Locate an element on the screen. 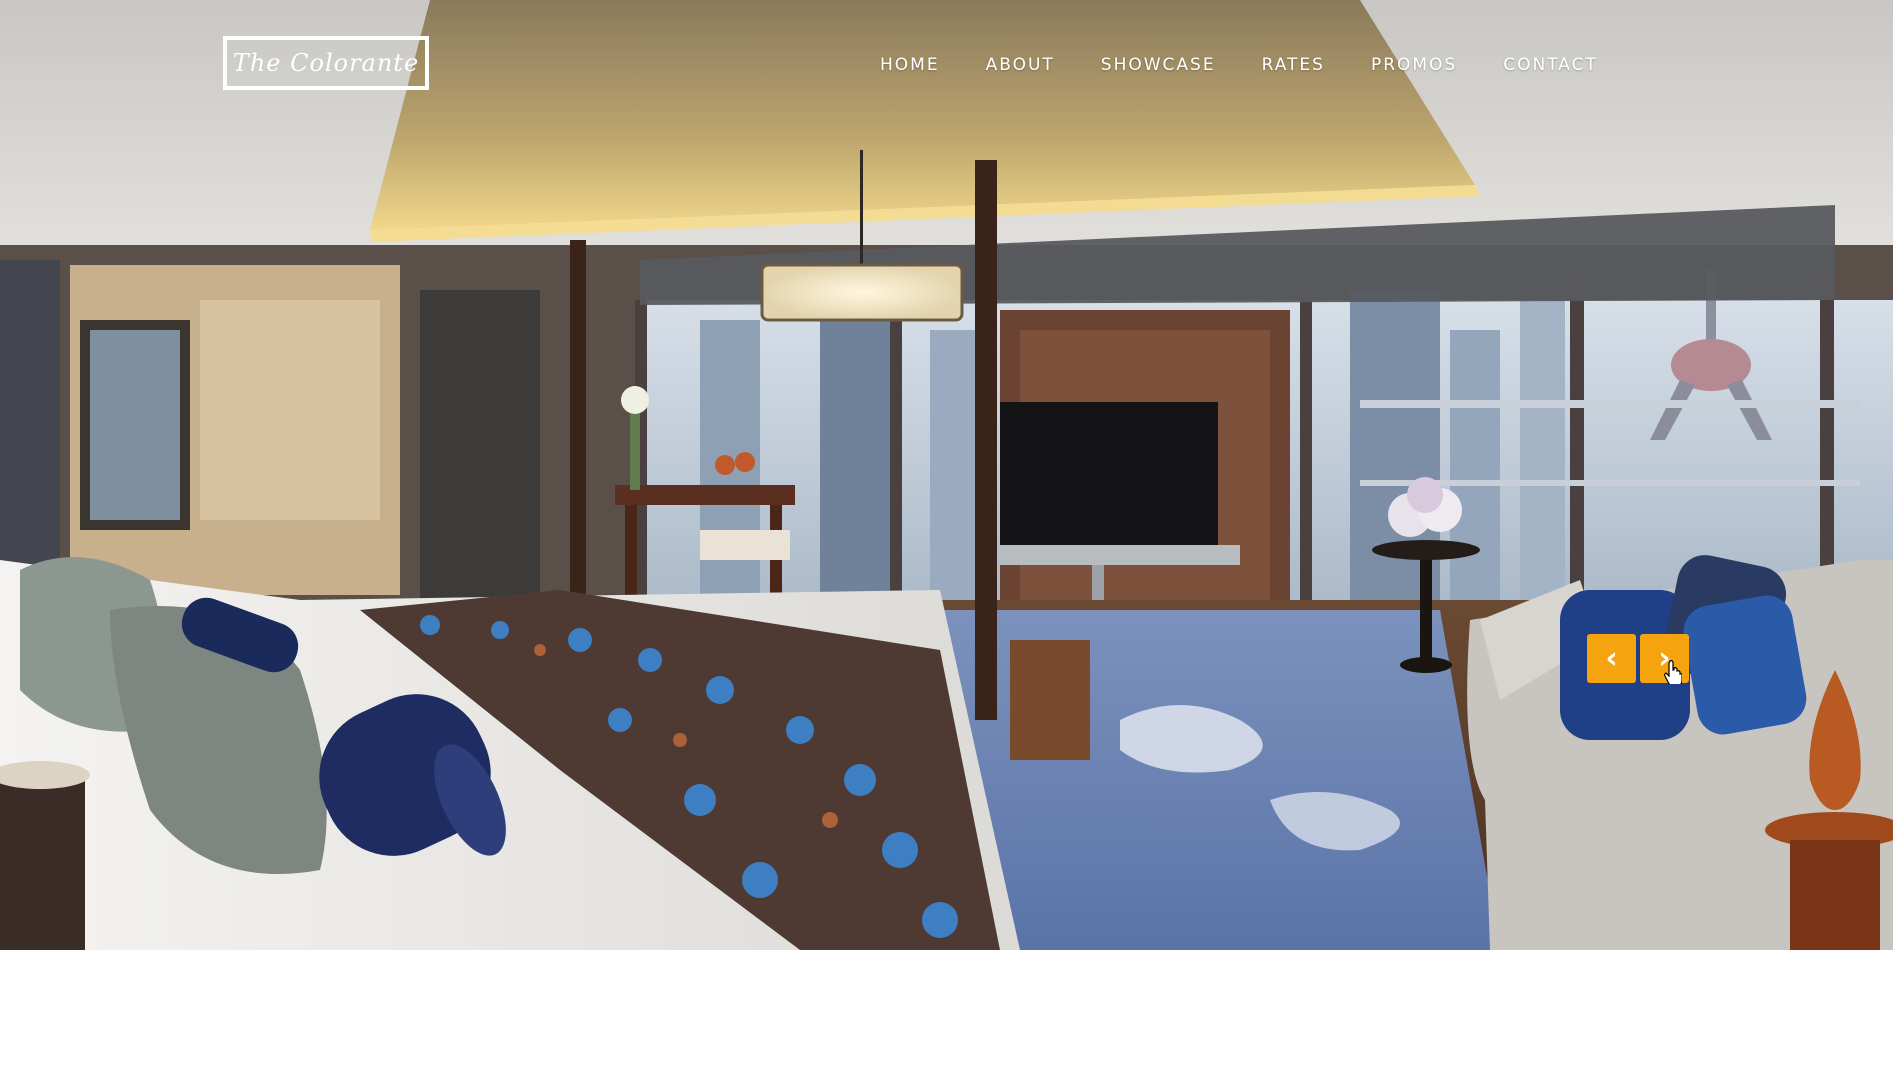 The height and width of the screenshot is (1065, 1893). nav-showcase: SHOWCASE is located at coordinates (1158, 65).